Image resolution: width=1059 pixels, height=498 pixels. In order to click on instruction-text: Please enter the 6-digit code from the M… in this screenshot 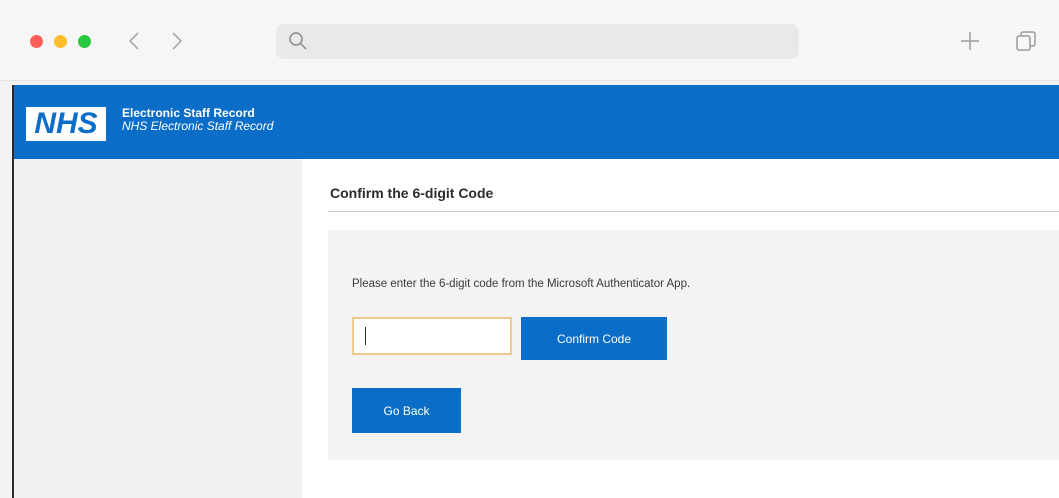, I will do `click(521, 284)`.